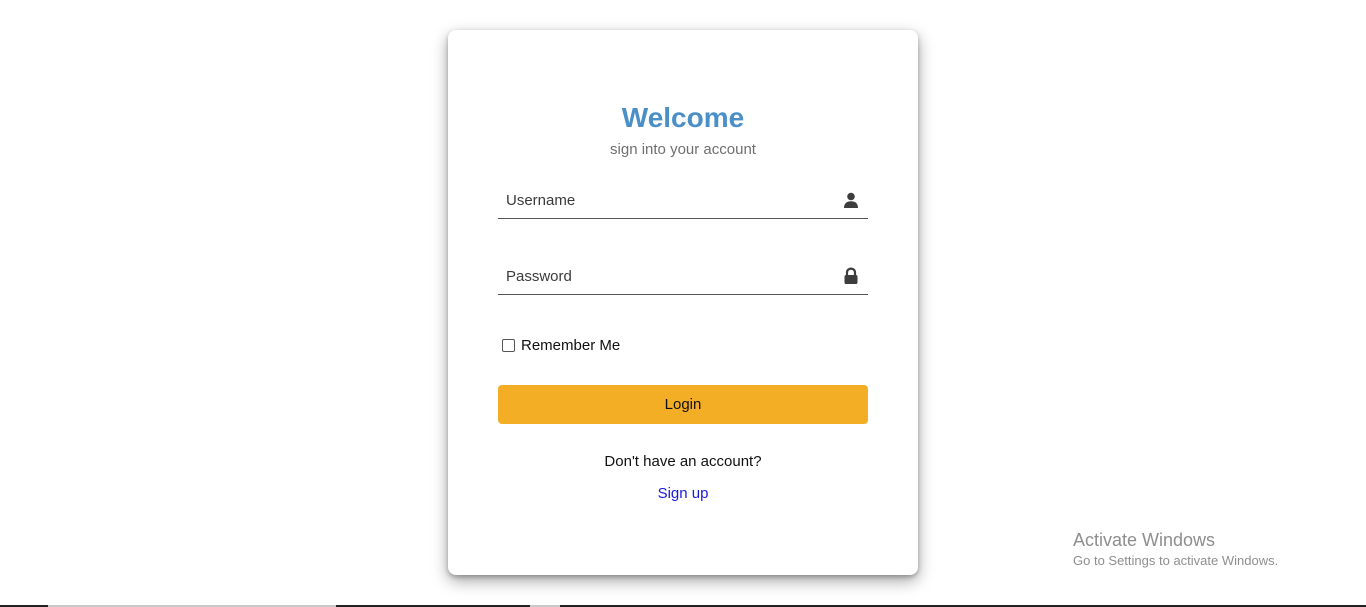  Describe the element at coordinates (1176, 560) in the screenshot. I see `watermark-subtitle: Go to Settings to activate Windows.` at that location.